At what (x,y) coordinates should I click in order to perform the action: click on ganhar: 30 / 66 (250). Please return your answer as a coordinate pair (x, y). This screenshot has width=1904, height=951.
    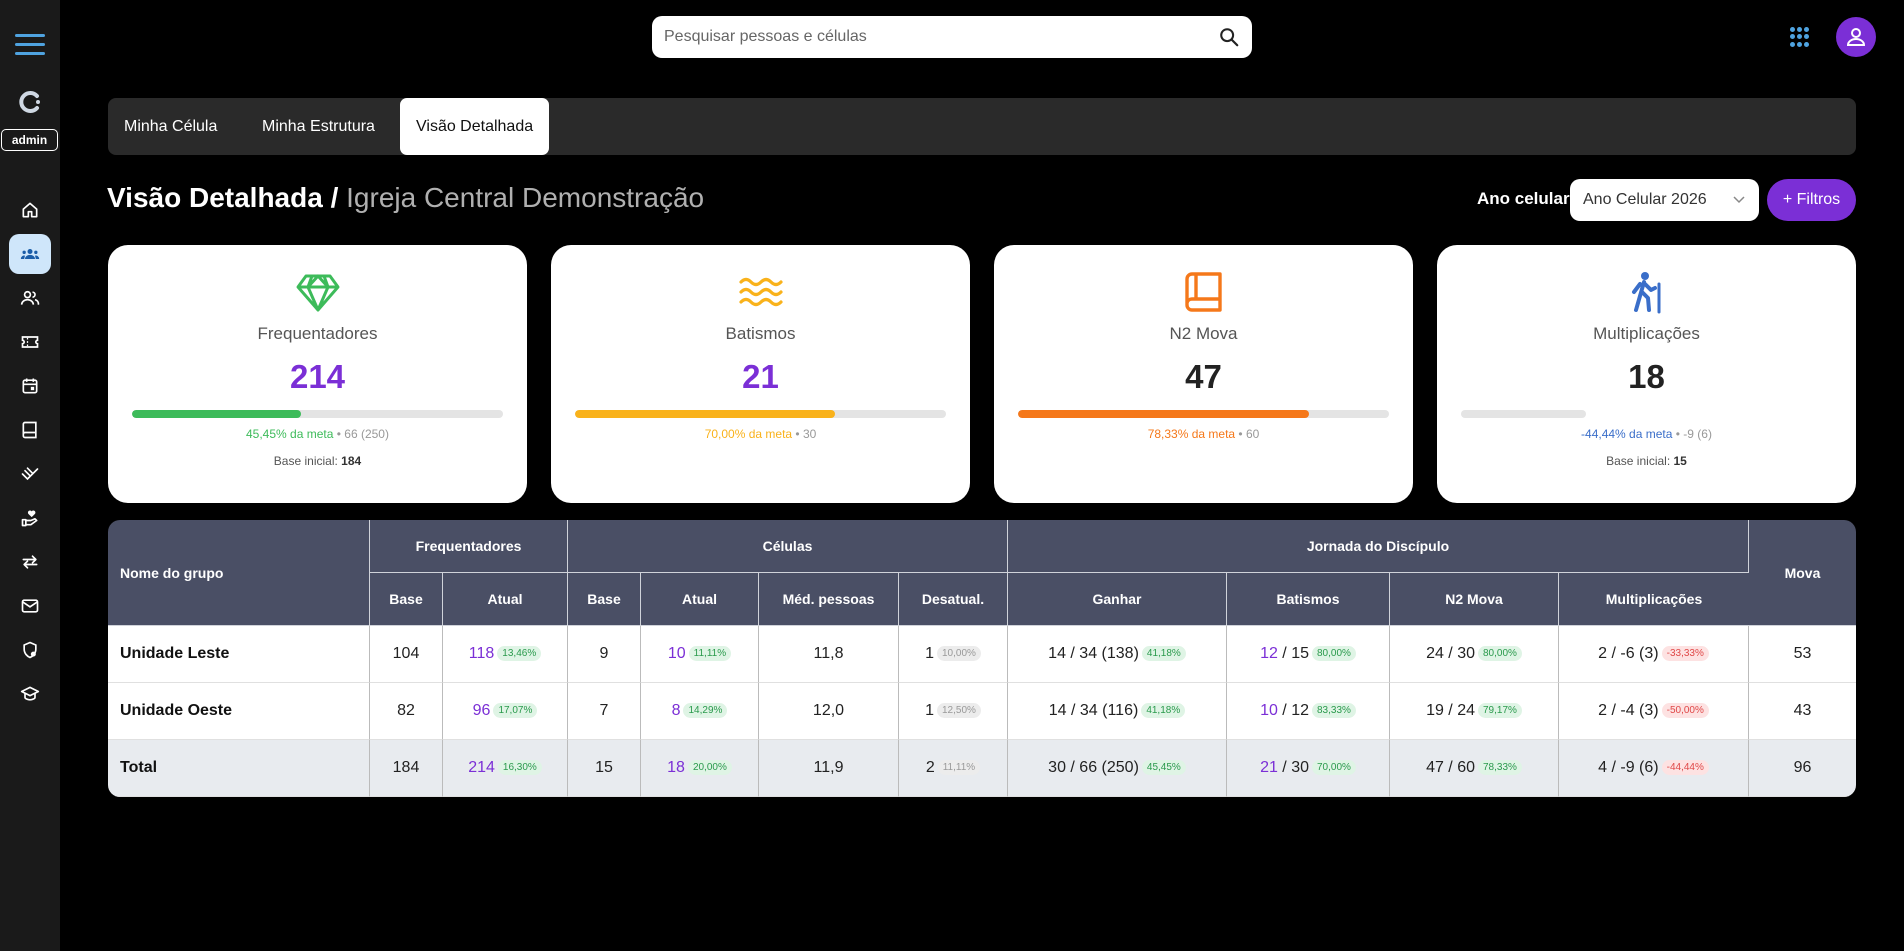
    Looking at the image, I should click on (1093, 767).